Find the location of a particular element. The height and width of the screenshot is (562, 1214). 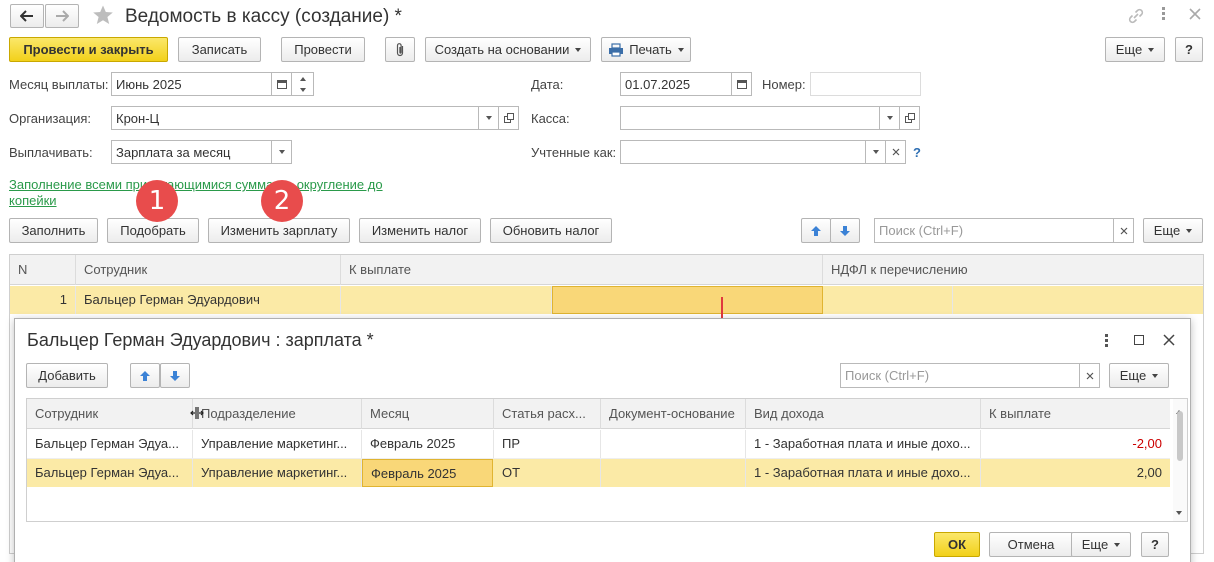

dialog-footer-more-button: Еще is located at coordinates (1101, 544).